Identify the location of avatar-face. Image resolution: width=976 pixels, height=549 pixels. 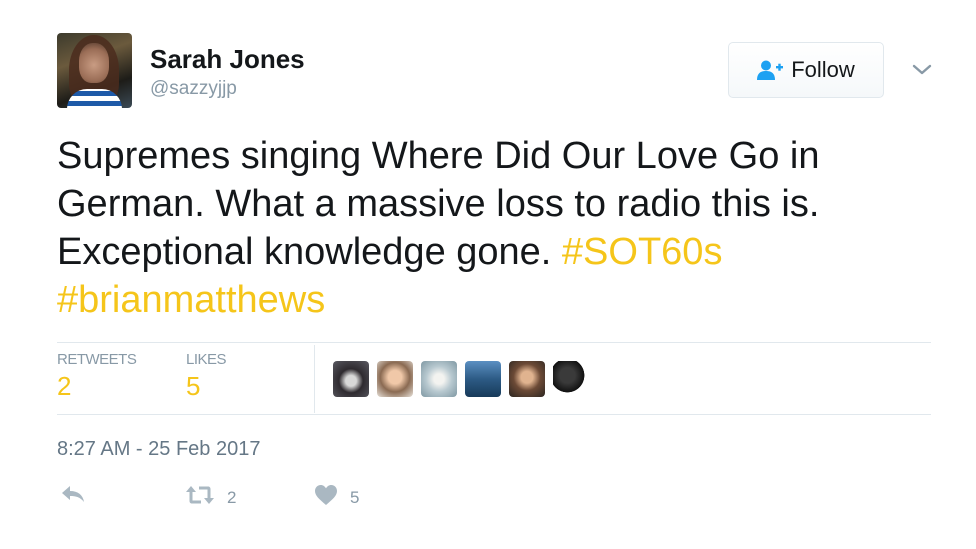
(94, 63).